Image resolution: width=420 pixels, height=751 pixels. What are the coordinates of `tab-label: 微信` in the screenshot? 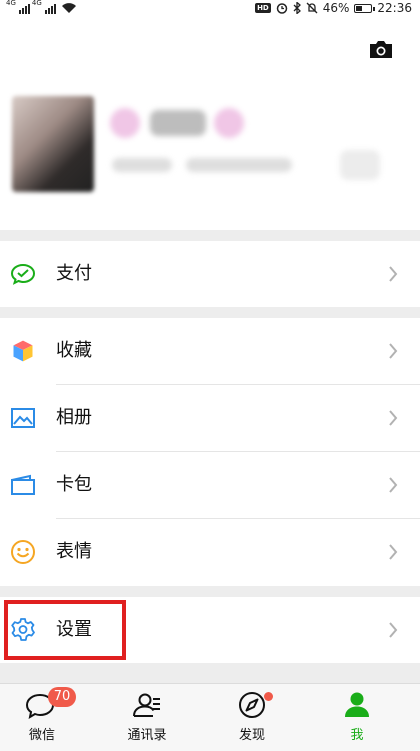 It's located at (41, 735).